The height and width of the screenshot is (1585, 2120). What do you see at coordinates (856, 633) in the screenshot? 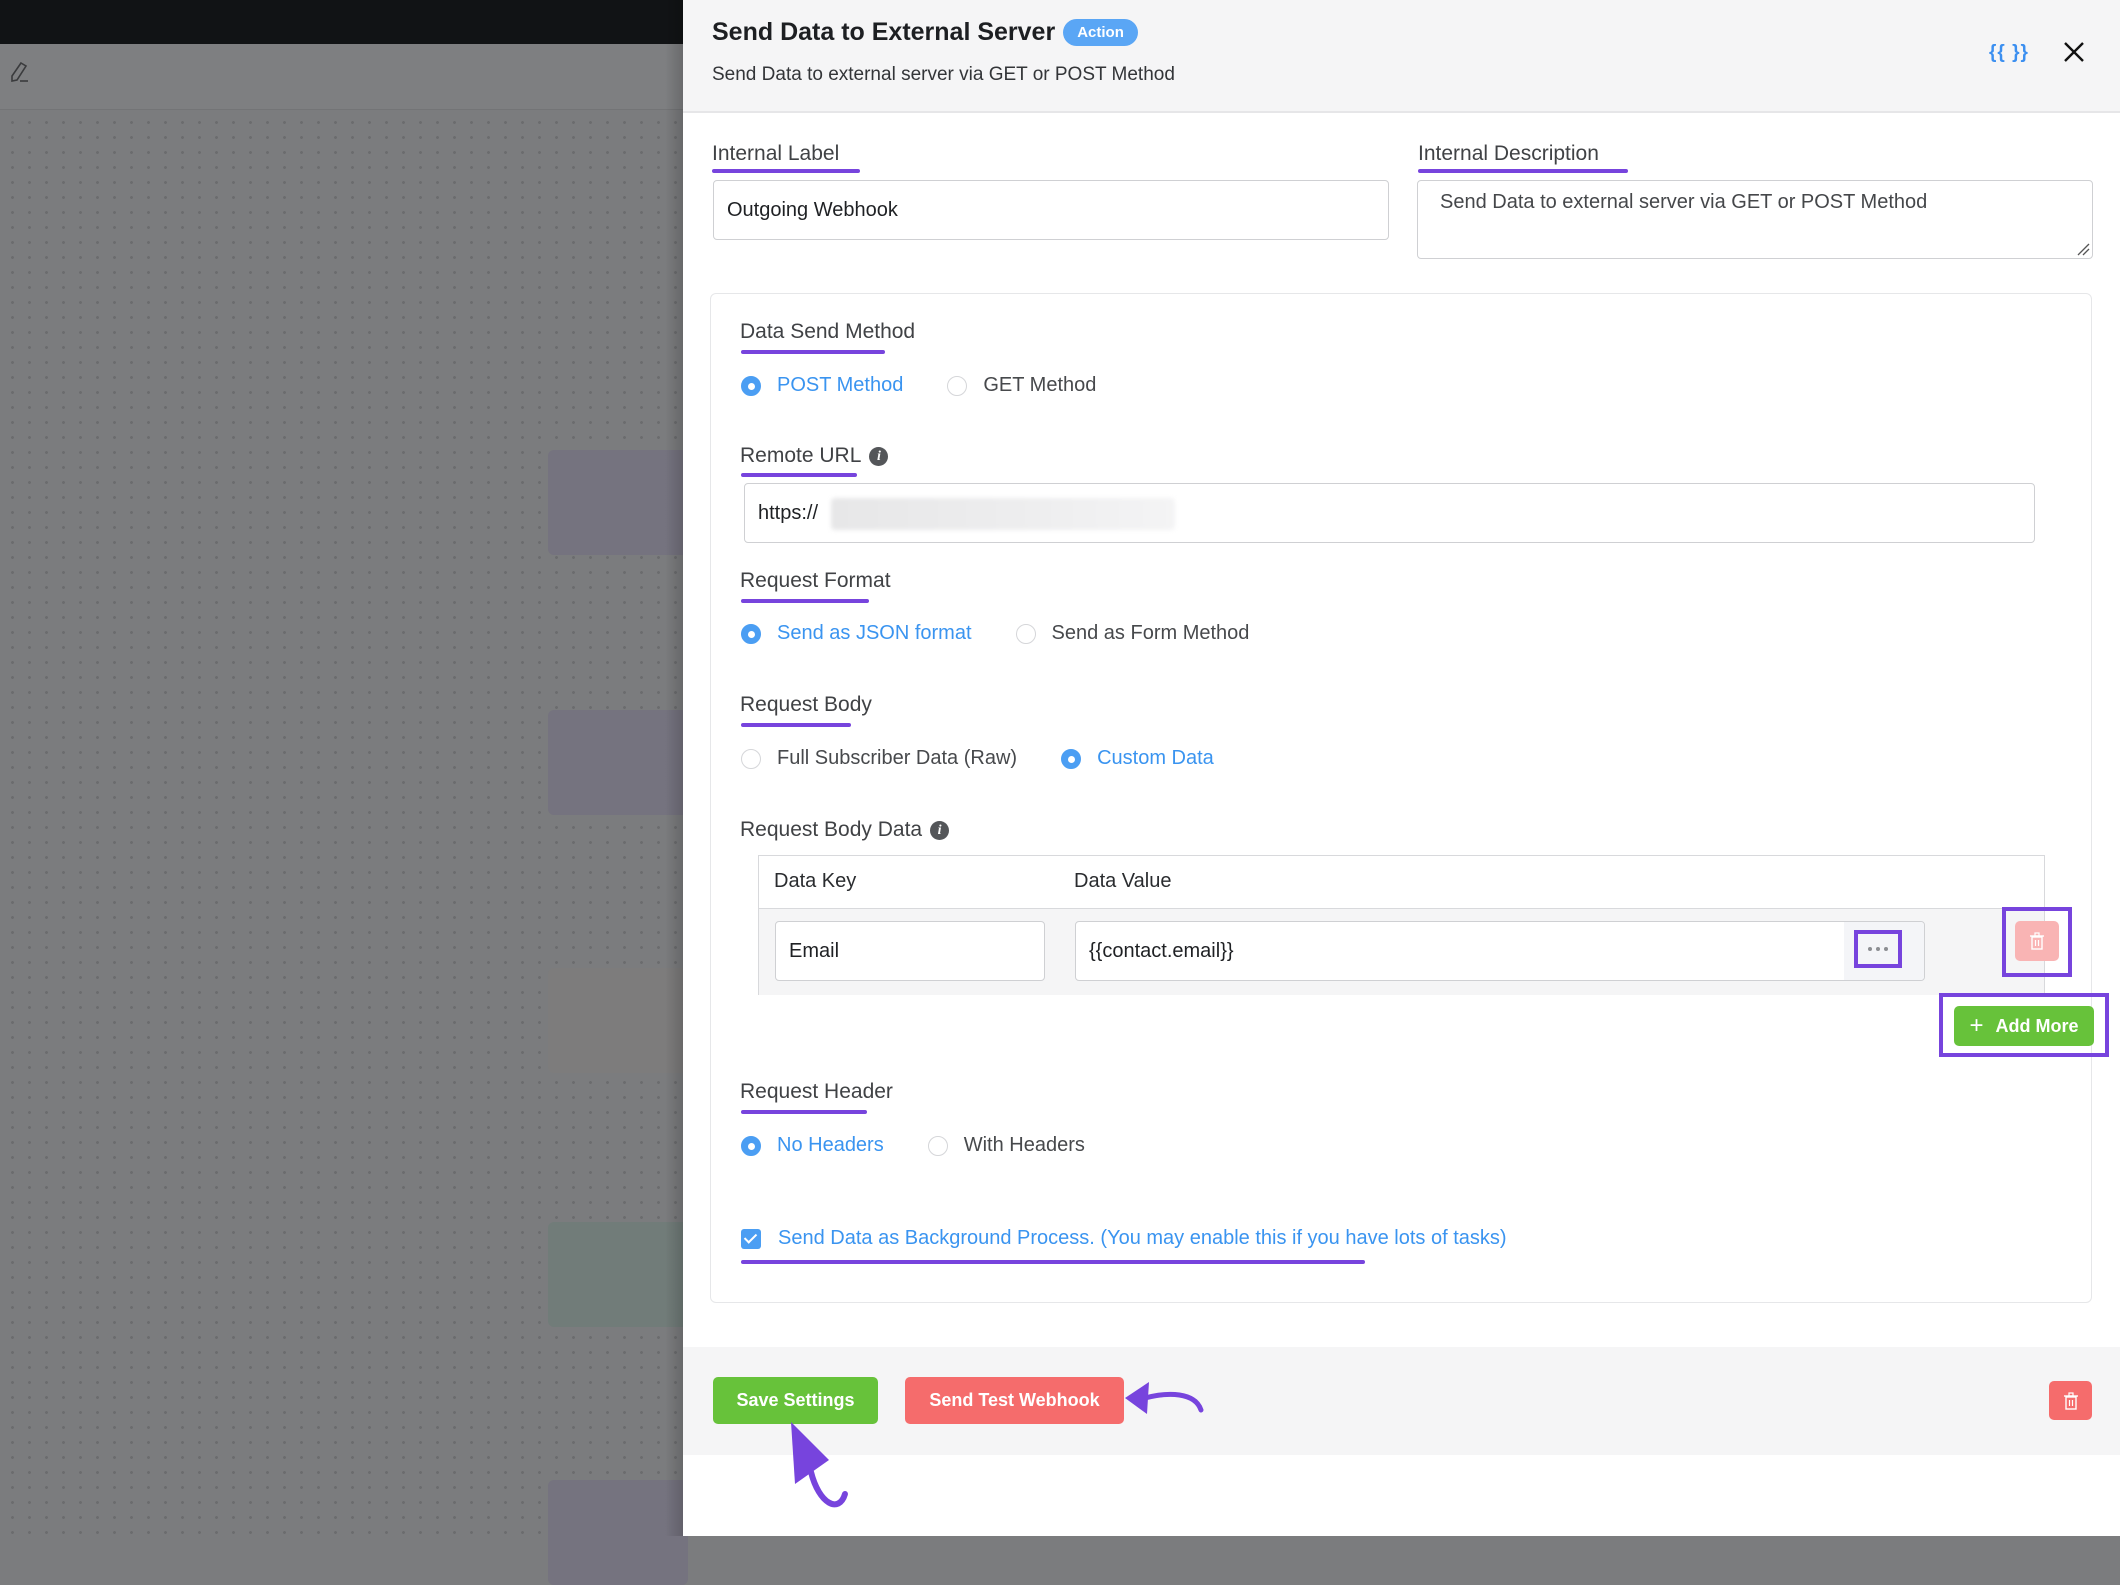
I see `radio-json-format: Send as JSON format` at bounding box center [856, 633].